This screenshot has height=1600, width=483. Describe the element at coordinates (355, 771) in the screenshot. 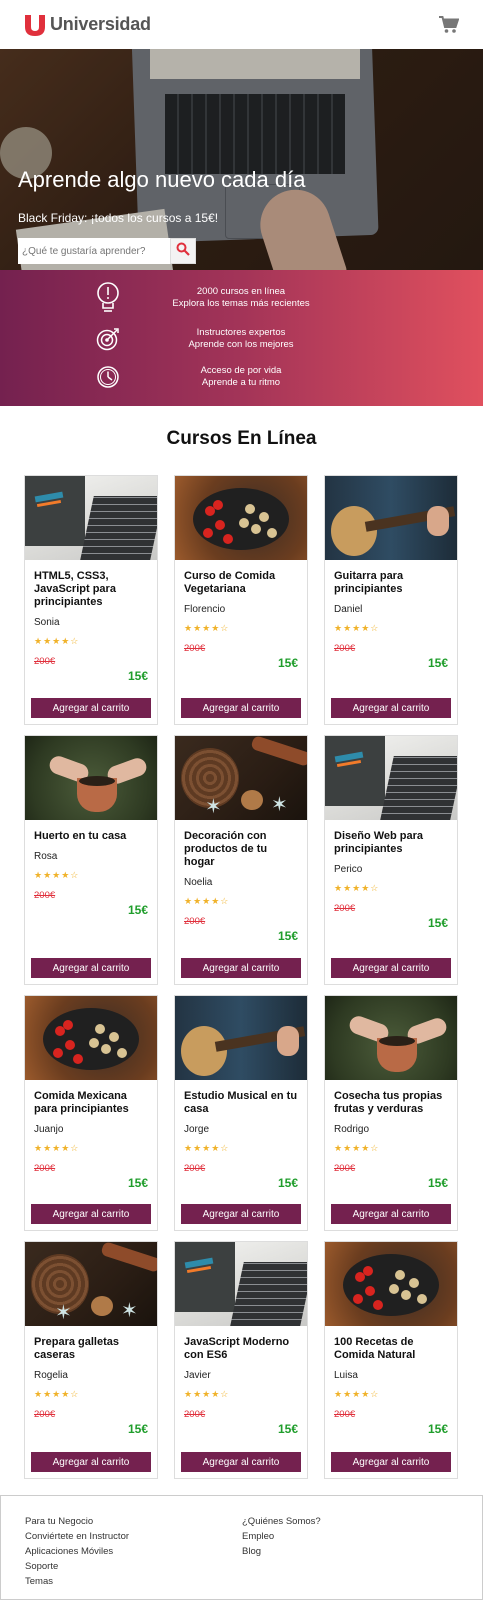

I see `notebook-shape` at that location.